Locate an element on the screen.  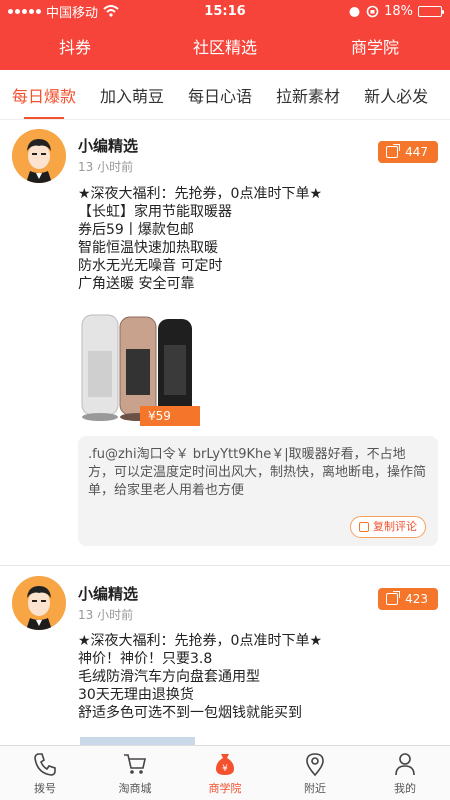
alarm-icon is located at coordinates (354, 11).